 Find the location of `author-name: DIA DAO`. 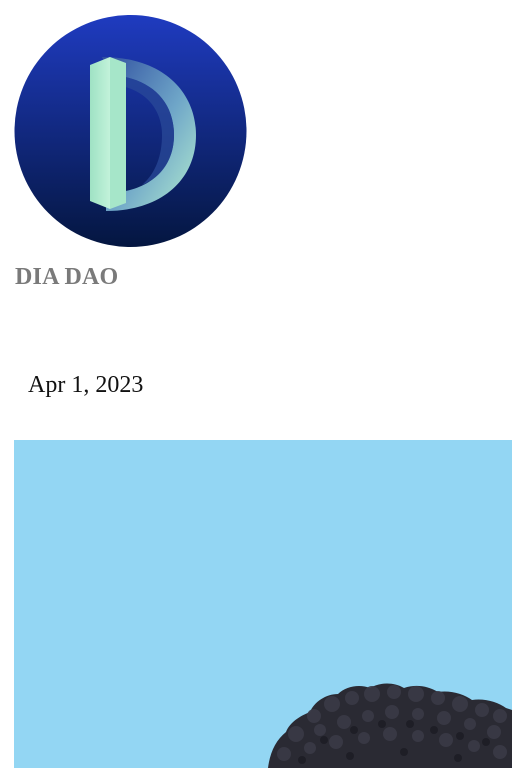

author-name: DIA DAO is located at coordinates (66, 277).